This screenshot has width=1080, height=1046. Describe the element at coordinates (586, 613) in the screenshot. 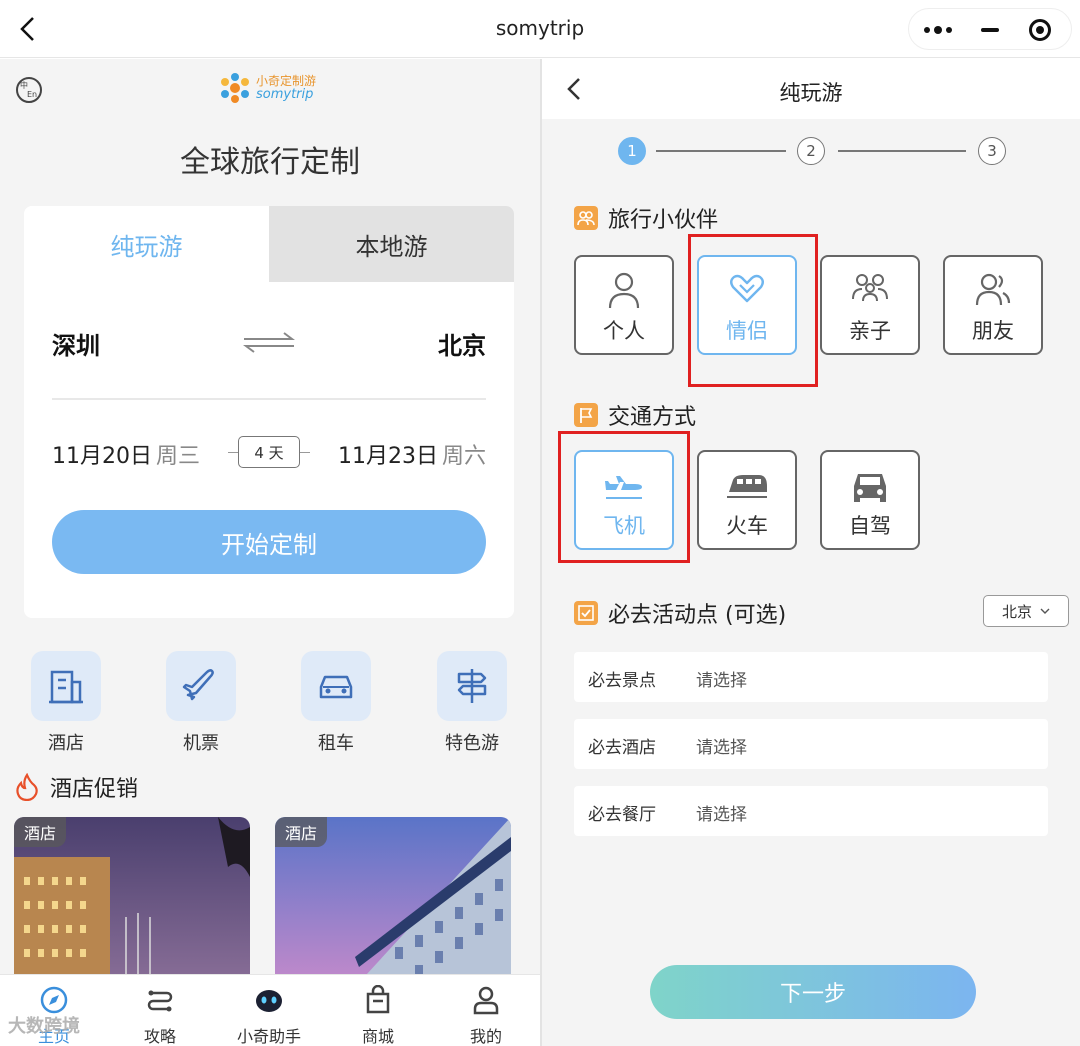

I see `checklist-icon` at that location.